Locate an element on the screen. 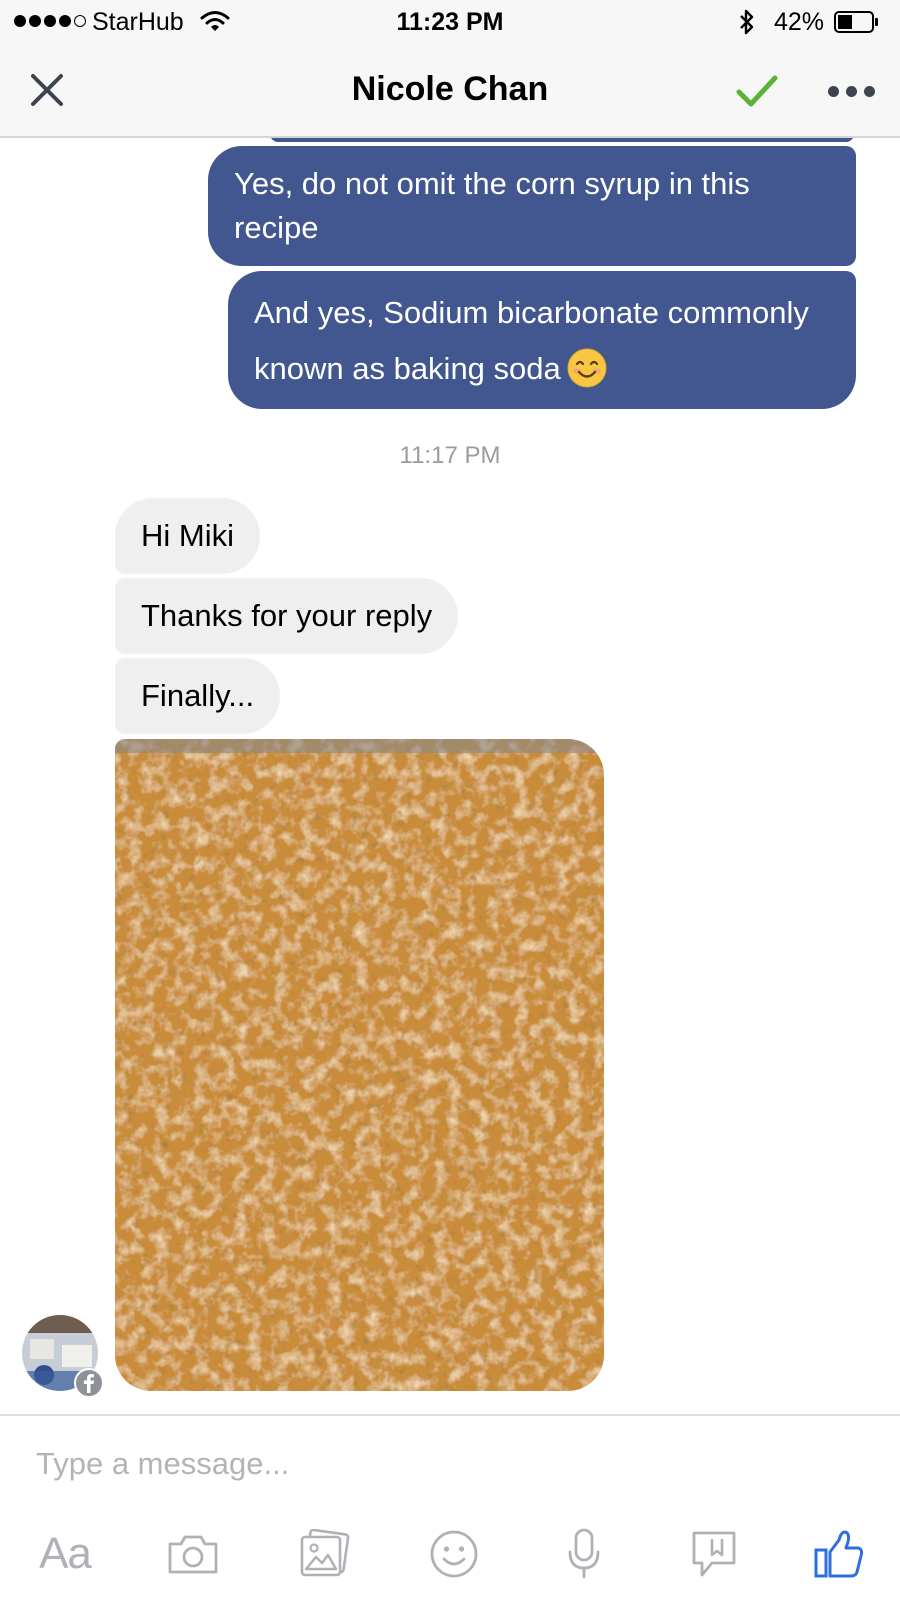 This screenshot has height=1600, width=900. microphone-icon is located at coordinates (584, 1553).